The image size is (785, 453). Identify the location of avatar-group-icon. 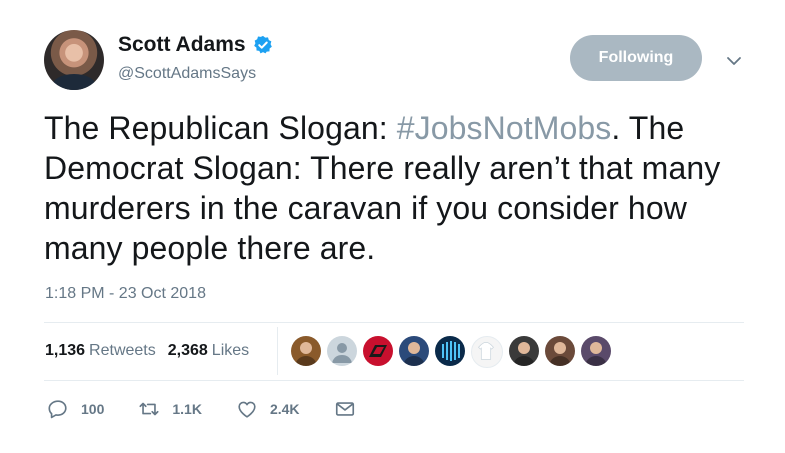
(596, 351).